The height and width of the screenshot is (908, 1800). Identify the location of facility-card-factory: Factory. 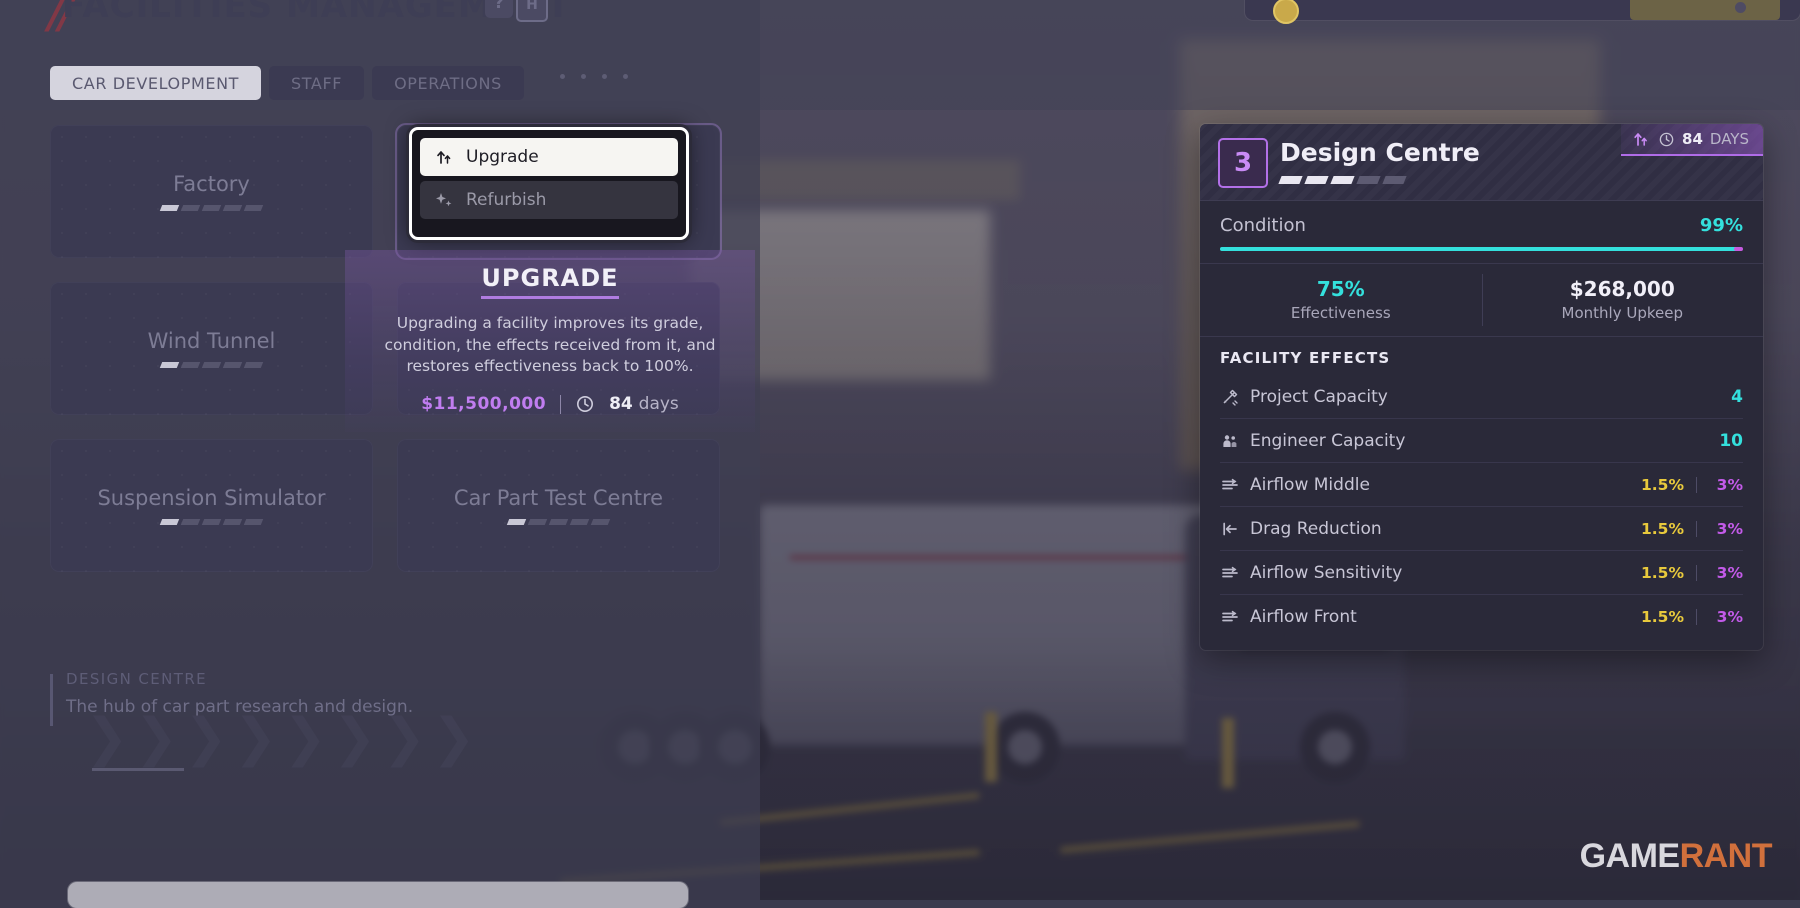
(211, 191).